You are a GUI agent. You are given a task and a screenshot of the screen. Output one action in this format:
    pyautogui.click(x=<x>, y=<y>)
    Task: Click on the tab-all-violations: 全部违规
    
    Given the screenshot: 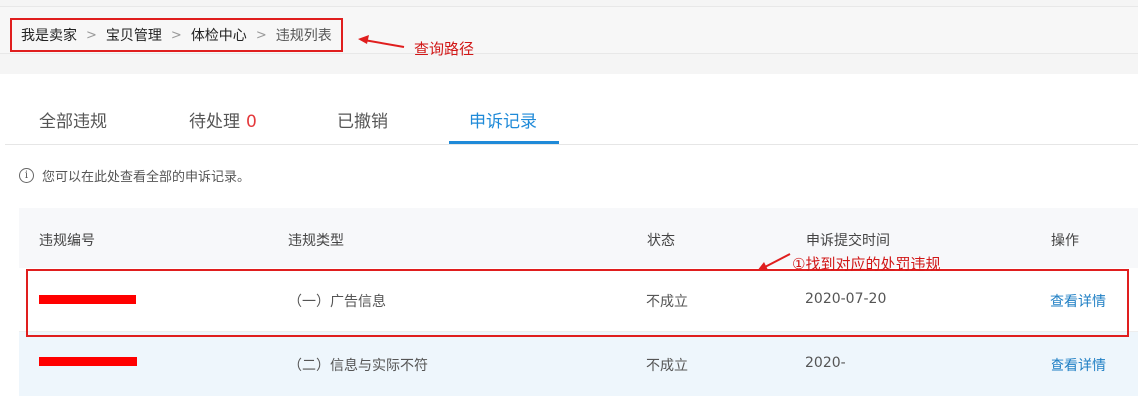 What is the action you would take?
    pyautogui.click(x=73, y=119)
    